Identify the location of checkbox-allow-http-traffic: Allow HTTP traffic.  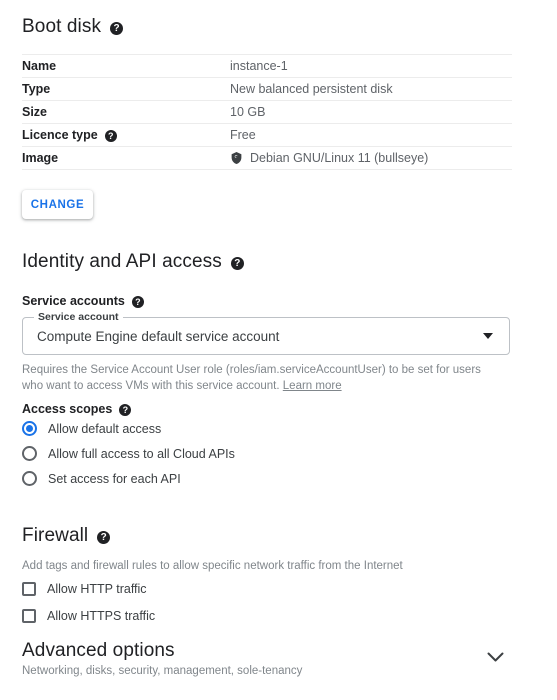
(267, 588).